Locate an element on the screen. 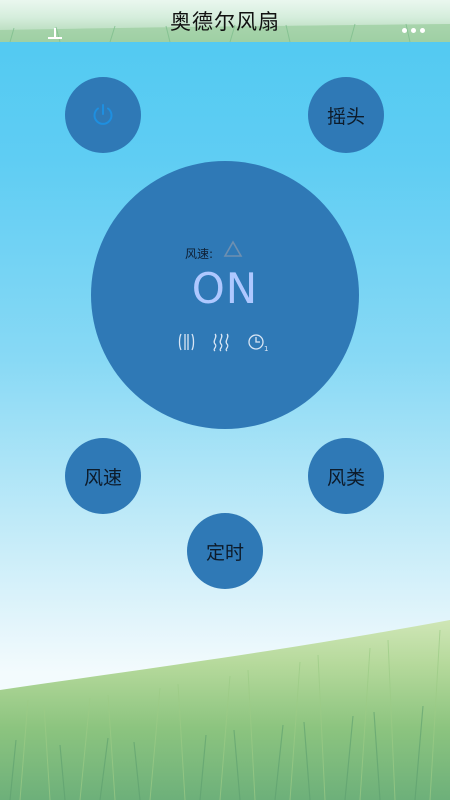 Image resolution: width=450 pixels, height=800 pixels. swing-button-label: 摇头 is located at coordinates (345, 116).